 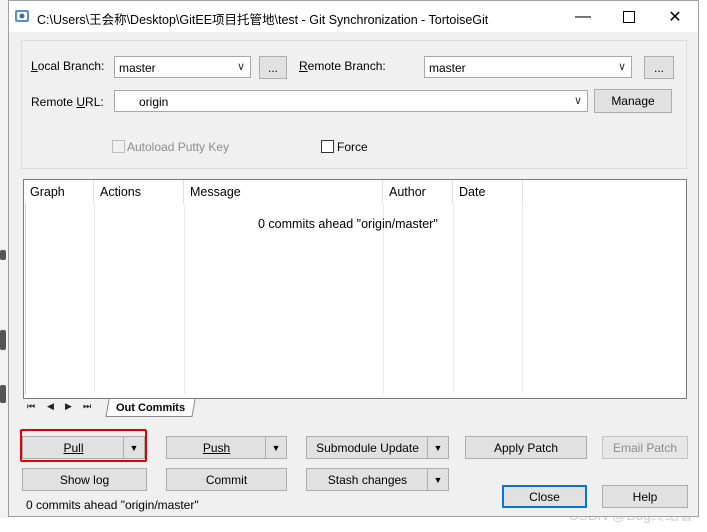 What do you see at coordinates (226, 479) in the screenshot?
I see `commit-button: Commit` at bounding box center [226, 479].